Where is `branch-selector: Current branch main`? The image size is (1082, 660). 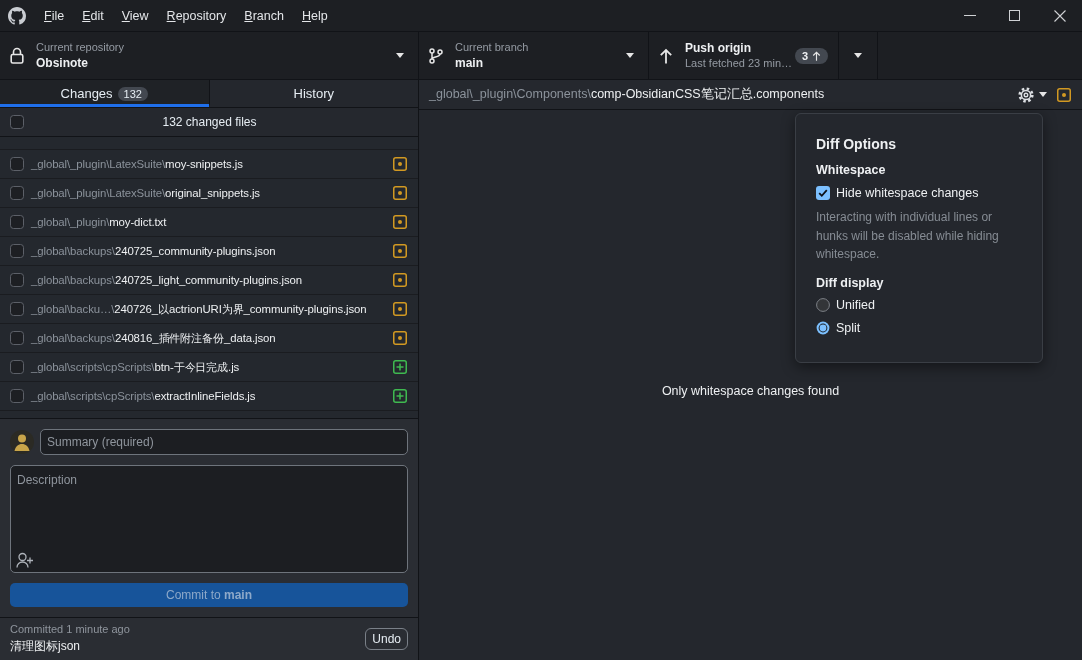
branch-selector: Current branch main is located at coordinates (534, 55).